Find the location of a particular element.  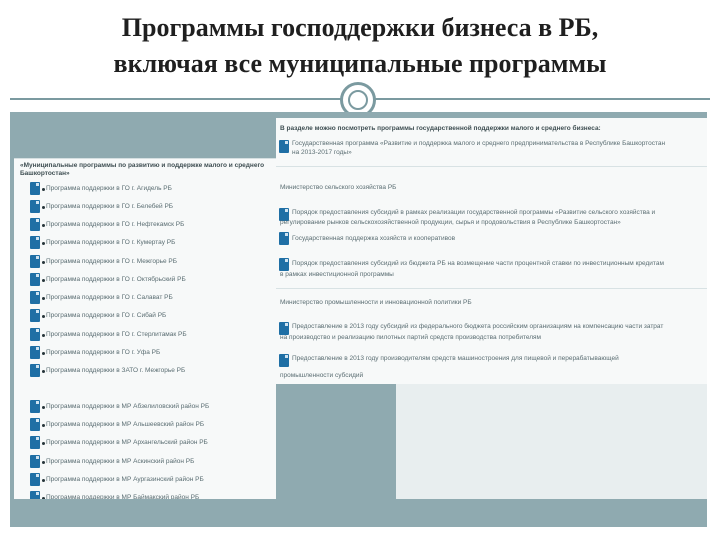

list-item: Программа поддержки в ГО г. Салават РБ is located at coordinates (109, 298).